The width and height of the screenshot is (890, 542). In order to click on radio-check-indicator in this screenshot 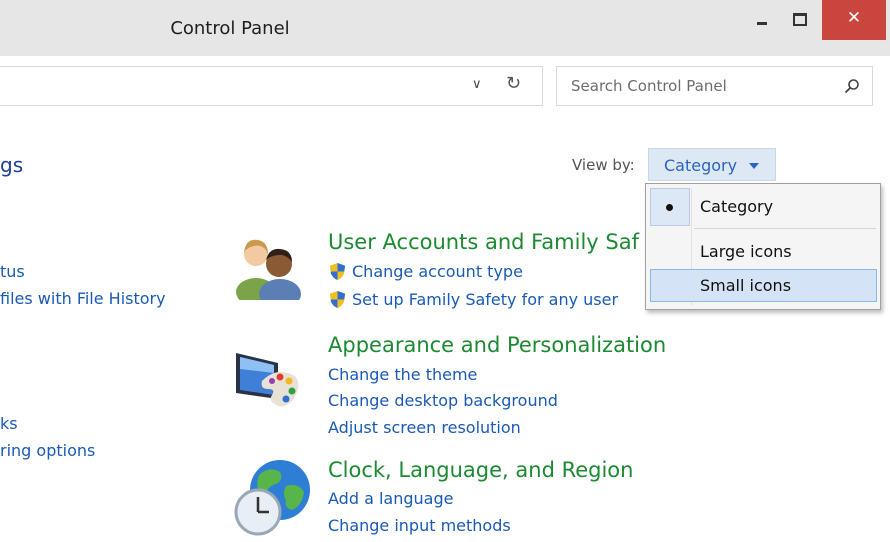, I will do `click(670, 207)`.